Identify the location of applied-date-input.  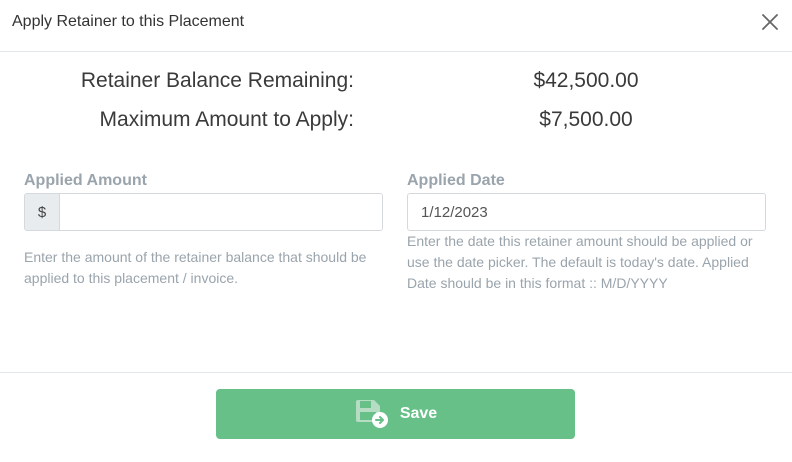
(586, 212).